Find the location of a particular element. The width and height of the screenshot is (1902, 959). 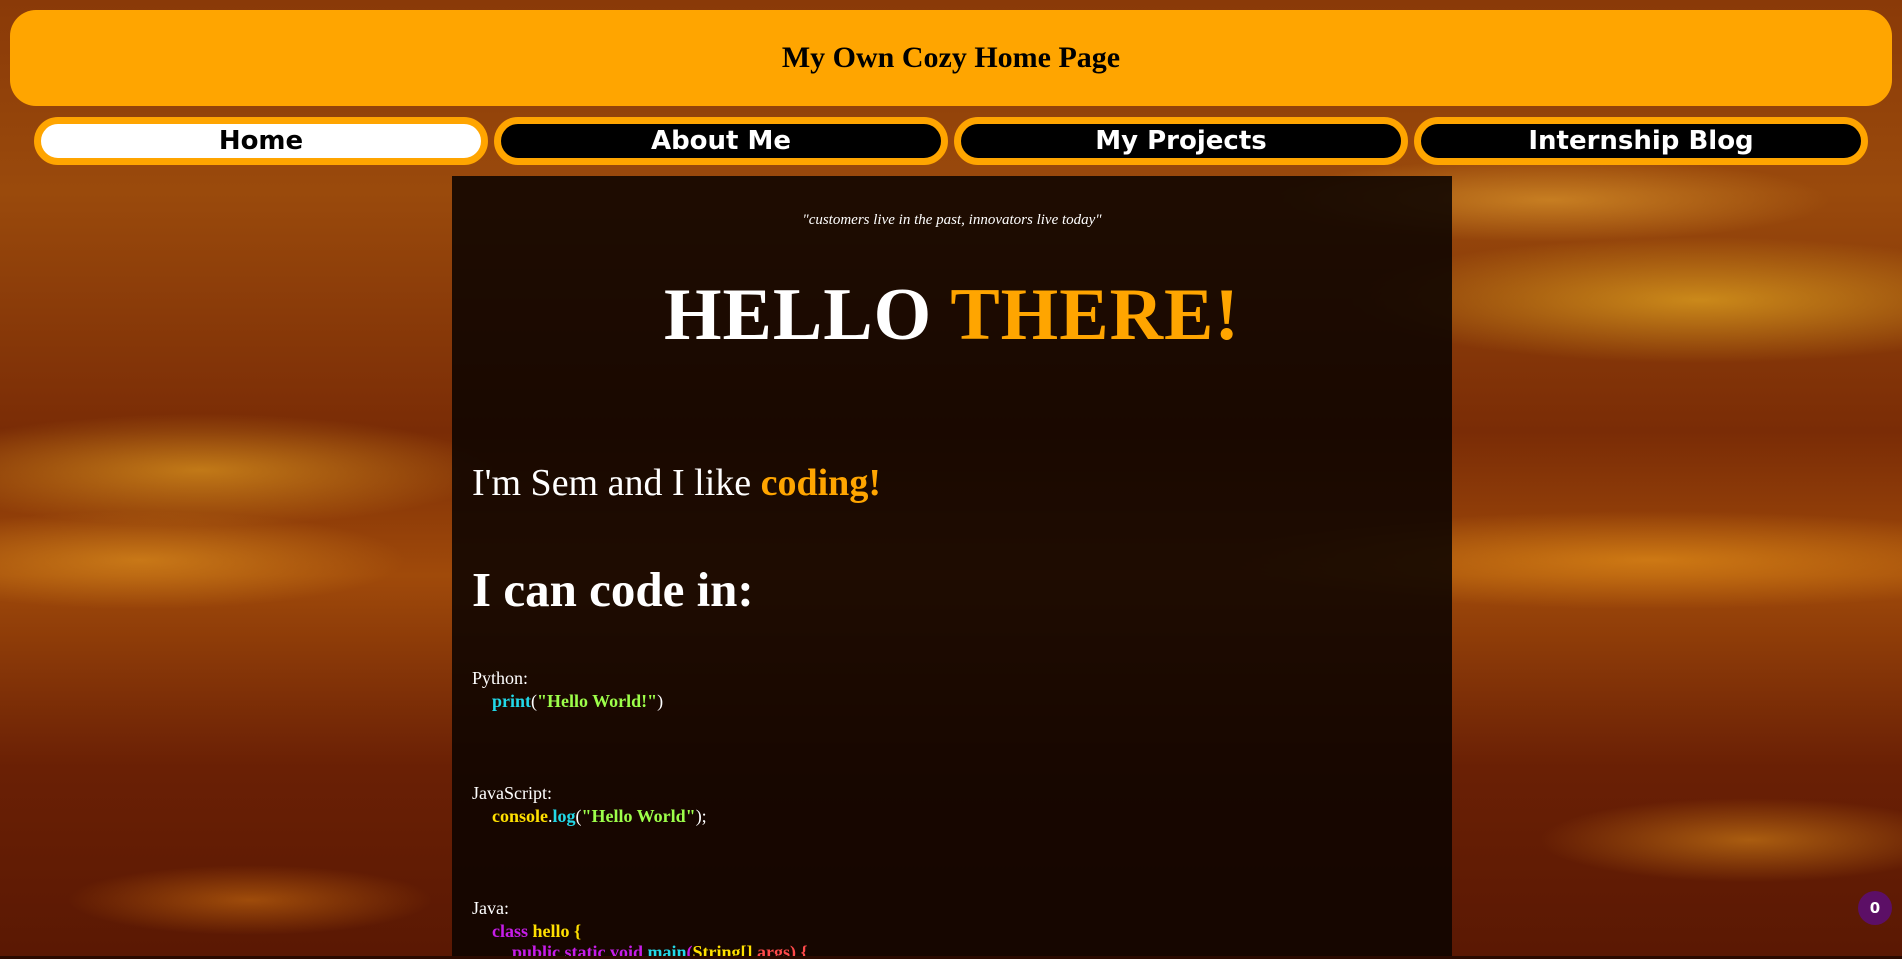

code-string: "Hello World" is located at coordinates (638, 816).